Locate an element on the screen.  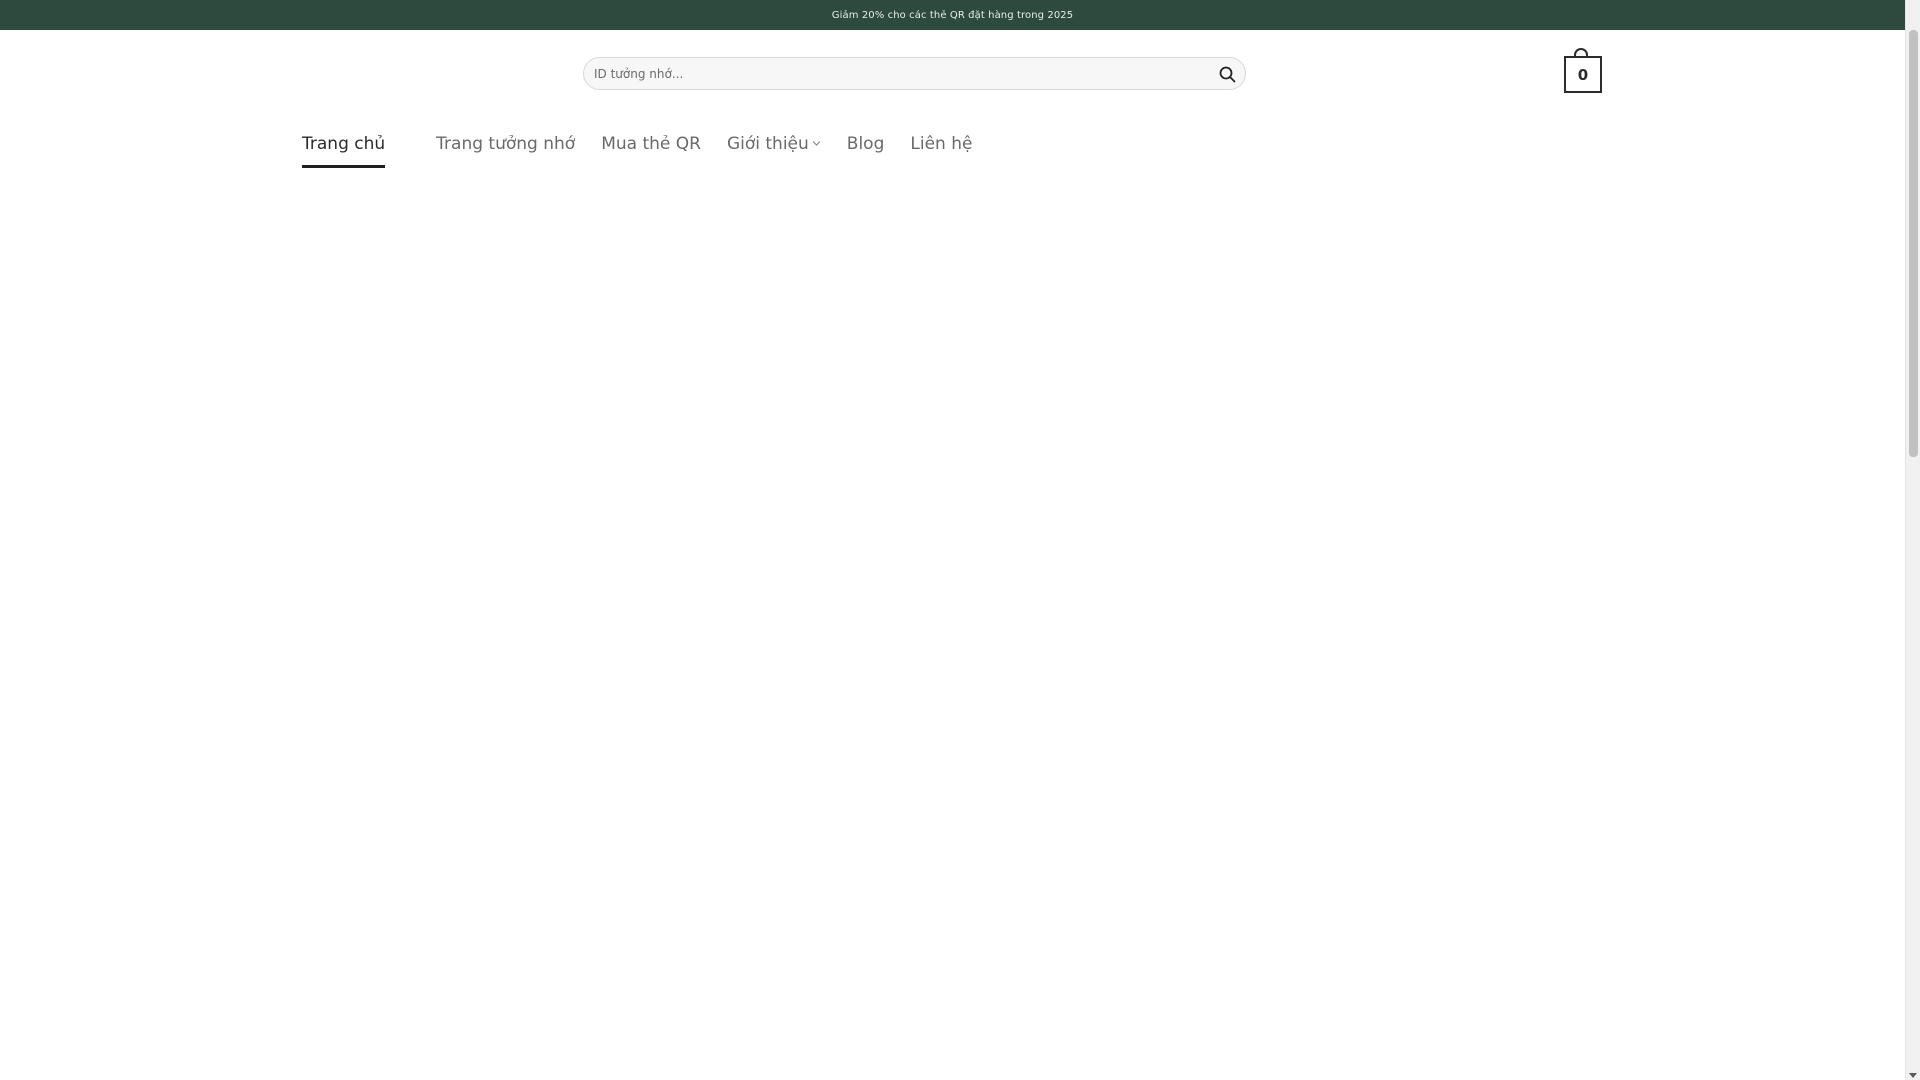
cart-count: 0 is located at coordinates (1583, 74).